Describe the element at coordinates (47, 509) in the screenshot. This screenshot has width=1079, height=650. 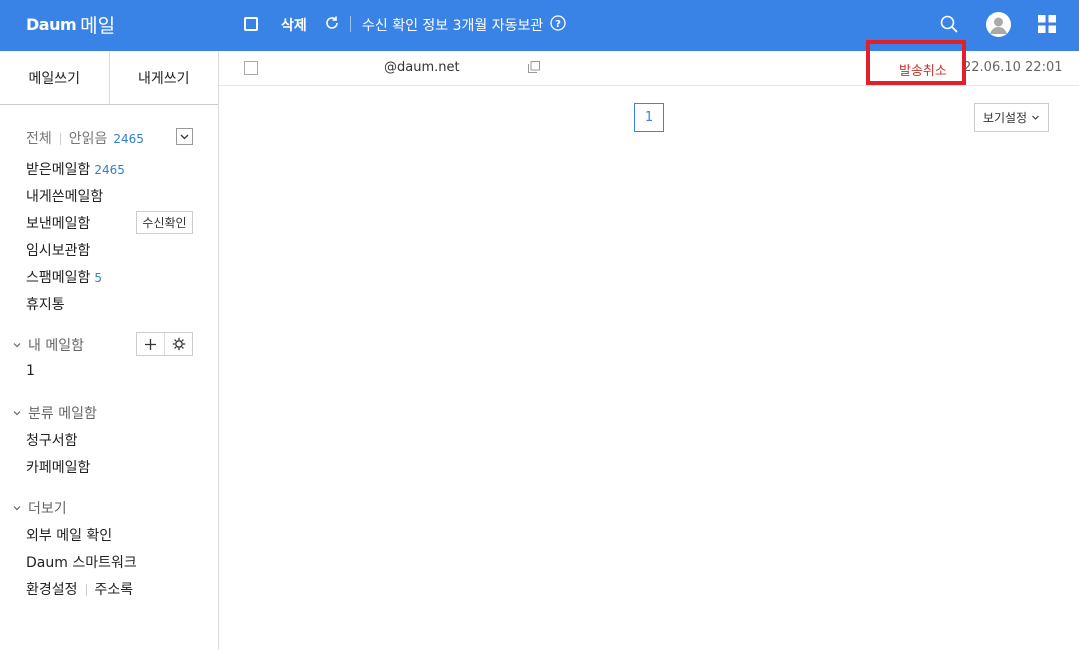
I see `section-title: 더보기` at that location.